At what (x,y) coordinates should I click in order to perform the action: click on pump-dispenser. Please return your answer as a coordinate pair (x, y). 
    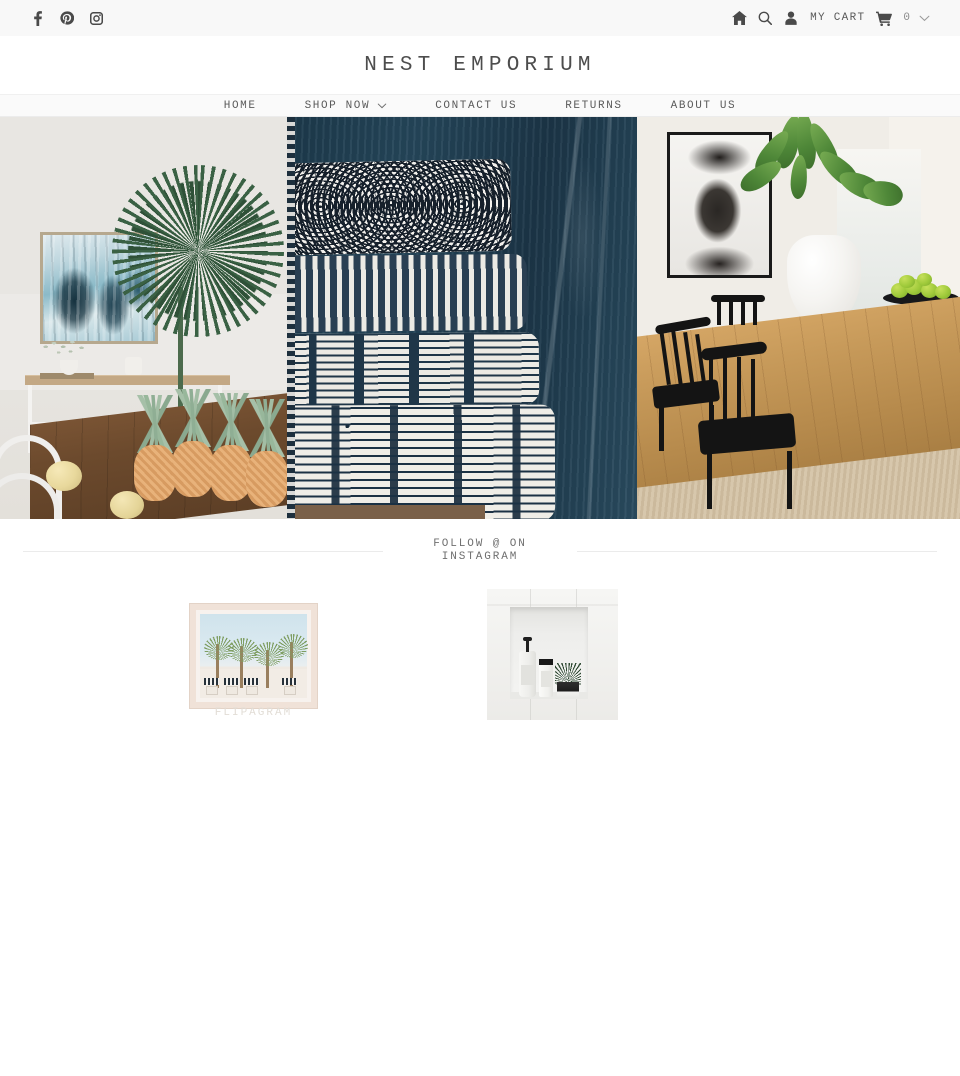
    Looking at the image, I should click on (527, 644).